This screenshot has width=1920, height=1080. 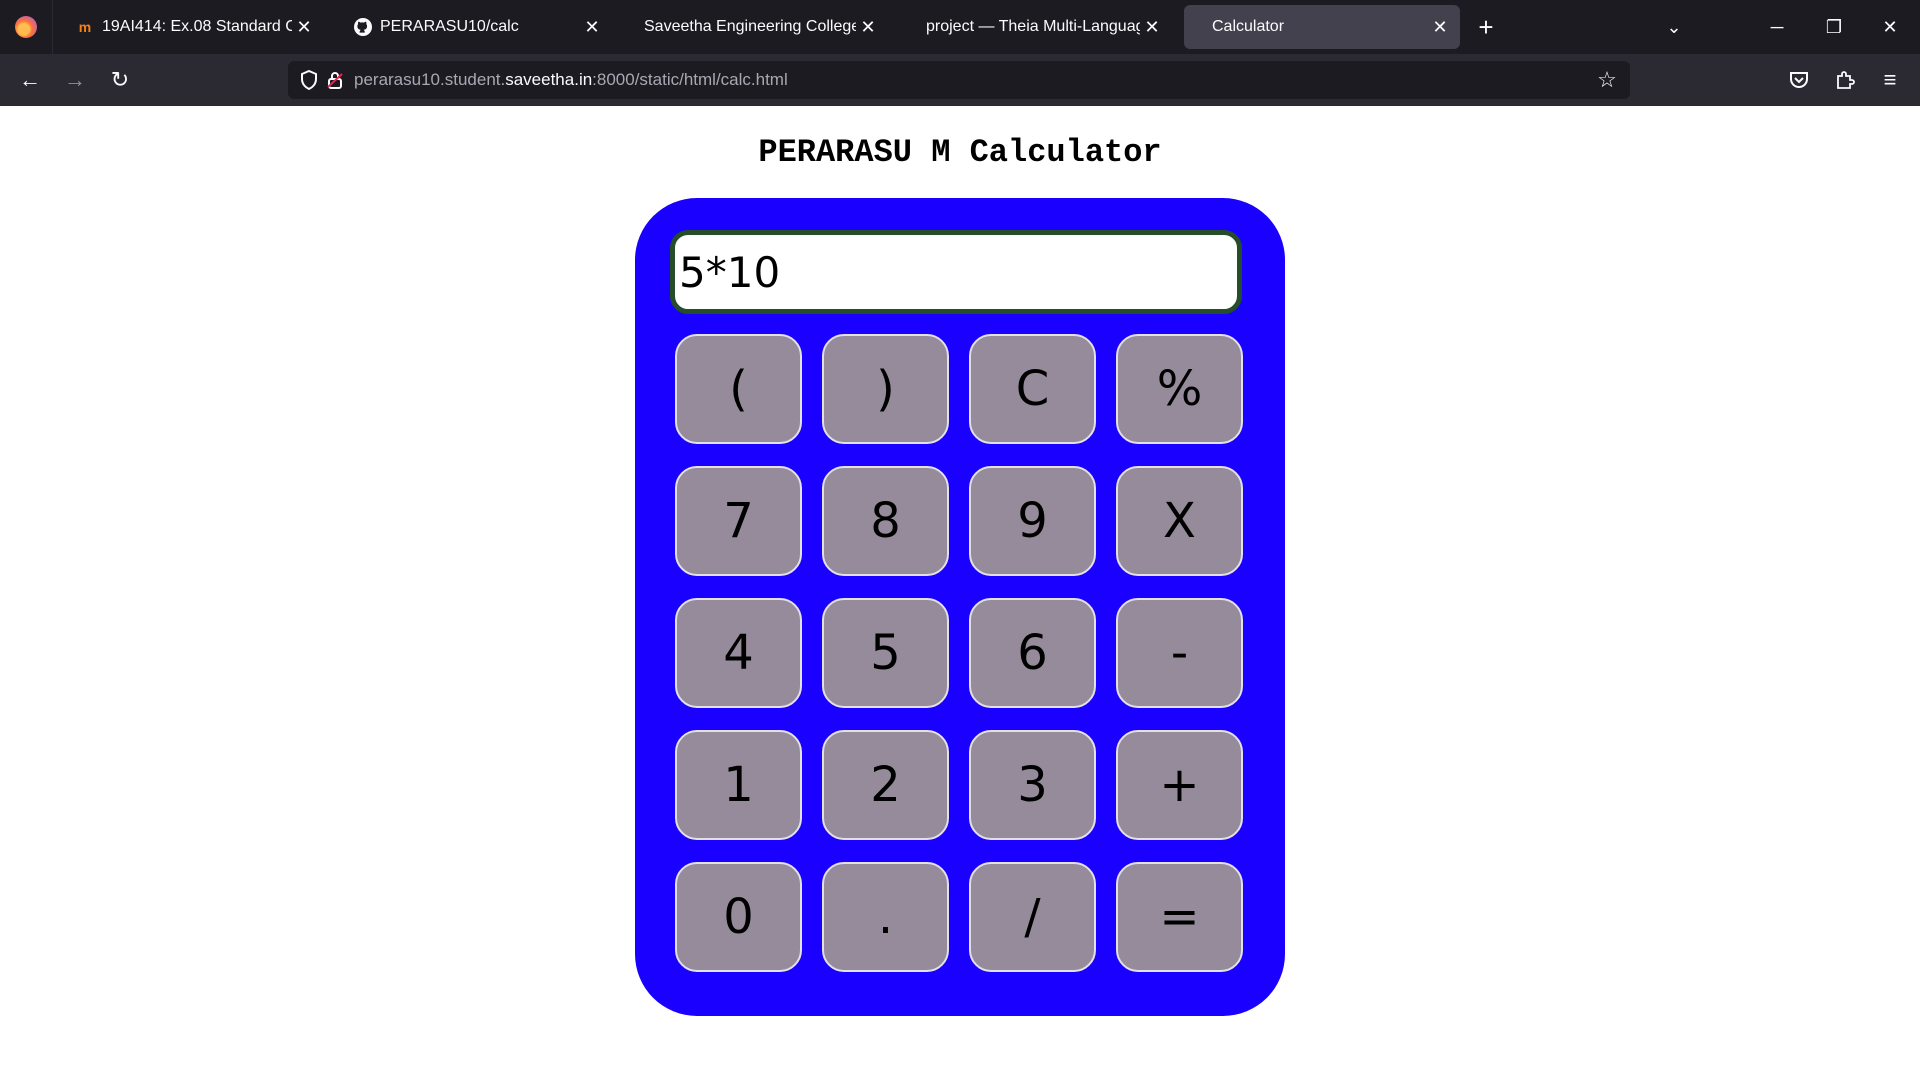 What do you see at coordinates (1032, 521) in the screenshot?
I see `key-9: 9` at bounding box center [1032, 521].